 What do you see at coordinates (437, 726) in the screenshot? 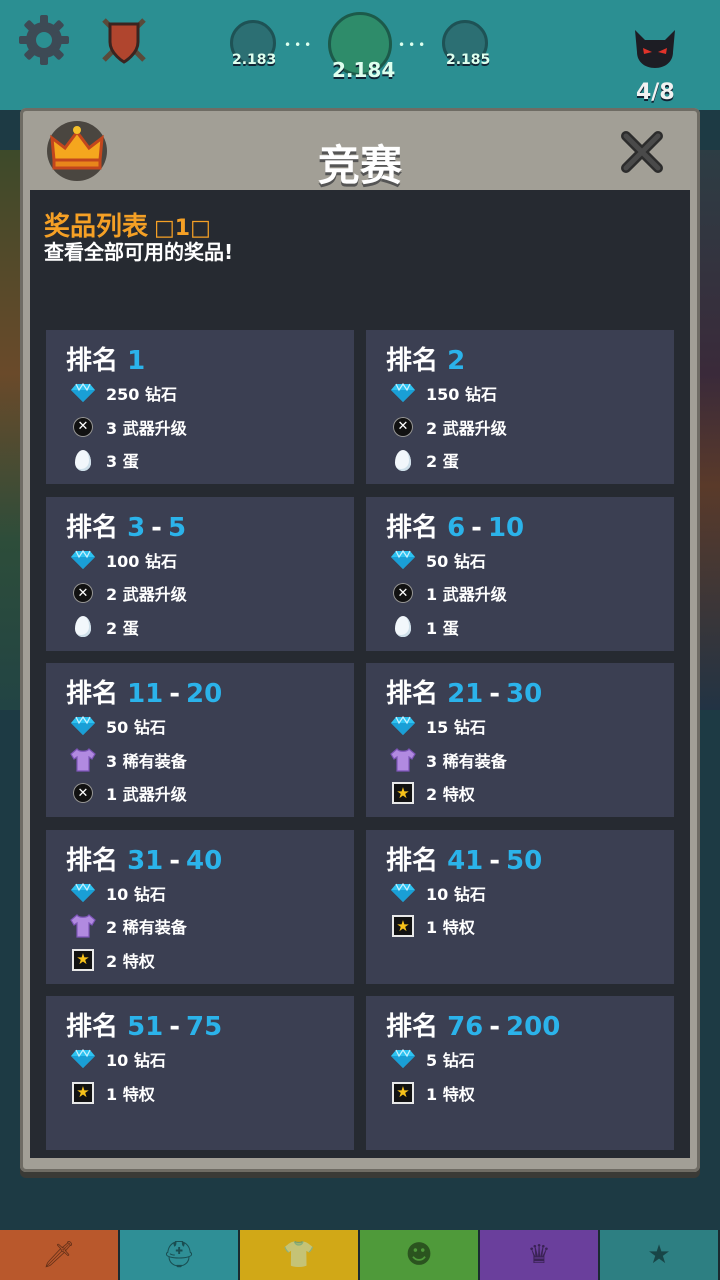
I see `reward-row: 15 钻石` at bounding box center [437, 726].